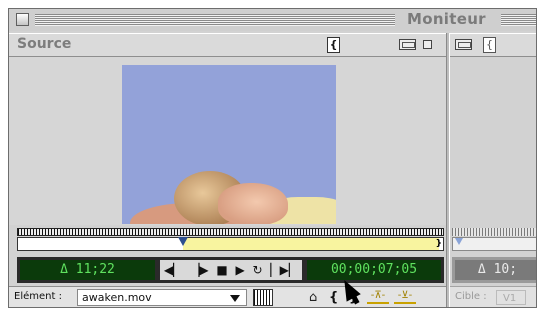 This screenshot has height=321, width=537. Describe the element at coordinates (221, 270) in the screenshot. I see `stop-icon: ■` at that location.